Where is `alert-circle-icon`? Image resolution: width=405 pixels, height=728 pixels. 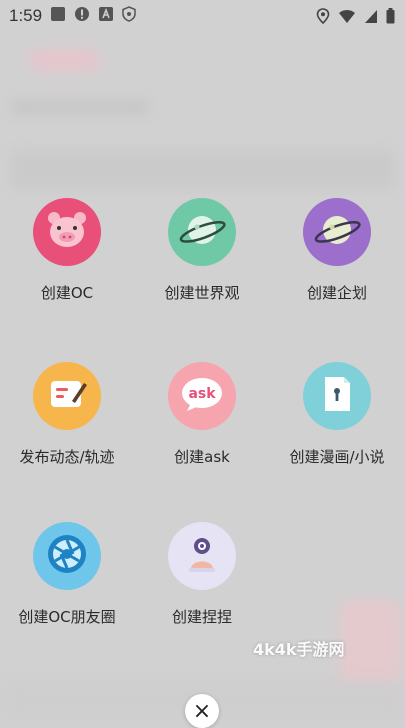
alert-circle-icon is located at coordinates (82, 16).